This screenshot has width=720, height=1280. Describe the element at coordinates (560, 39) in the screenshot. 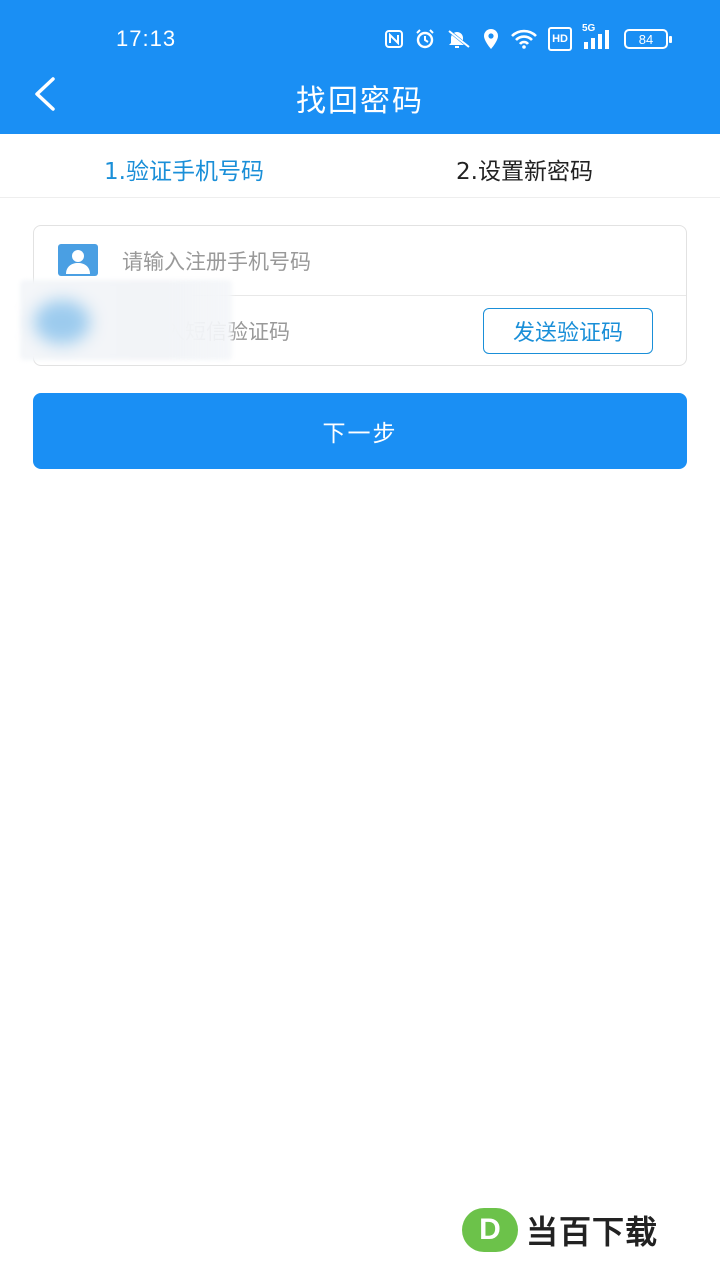

I see `hd-icon: HD` at that location.